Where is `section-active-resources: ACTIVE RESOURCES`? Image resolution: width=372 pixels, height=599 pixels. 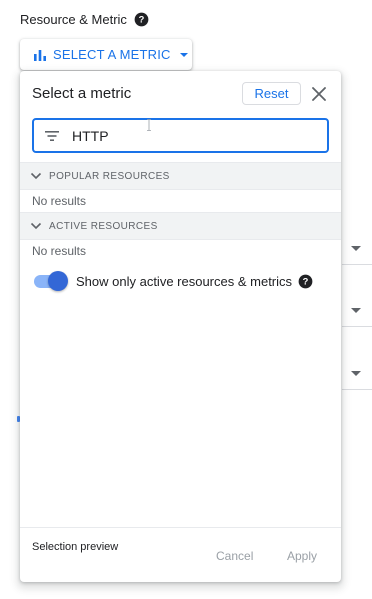 section-active-resources: ACTIVE RESOURCES is located at coordinates (180, 226).